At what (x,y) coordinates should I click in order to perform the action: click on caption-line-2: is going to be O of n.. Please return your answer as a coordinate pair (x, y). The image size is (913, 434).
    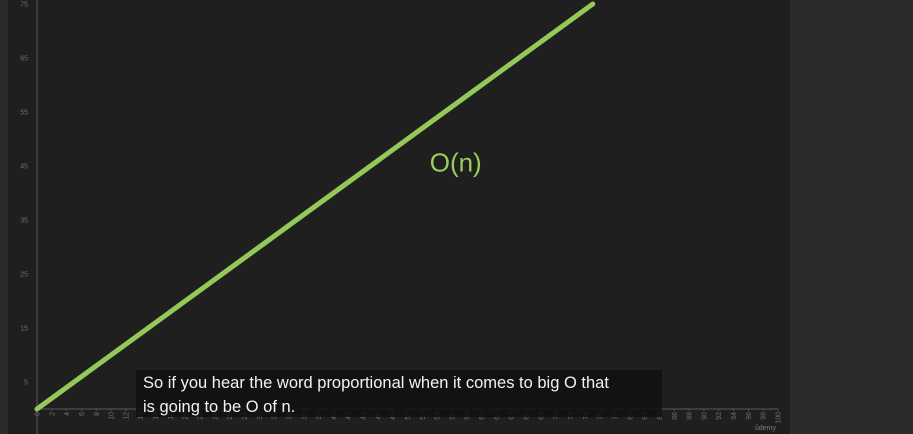
    Looking at the image, I should click on (219, 407).